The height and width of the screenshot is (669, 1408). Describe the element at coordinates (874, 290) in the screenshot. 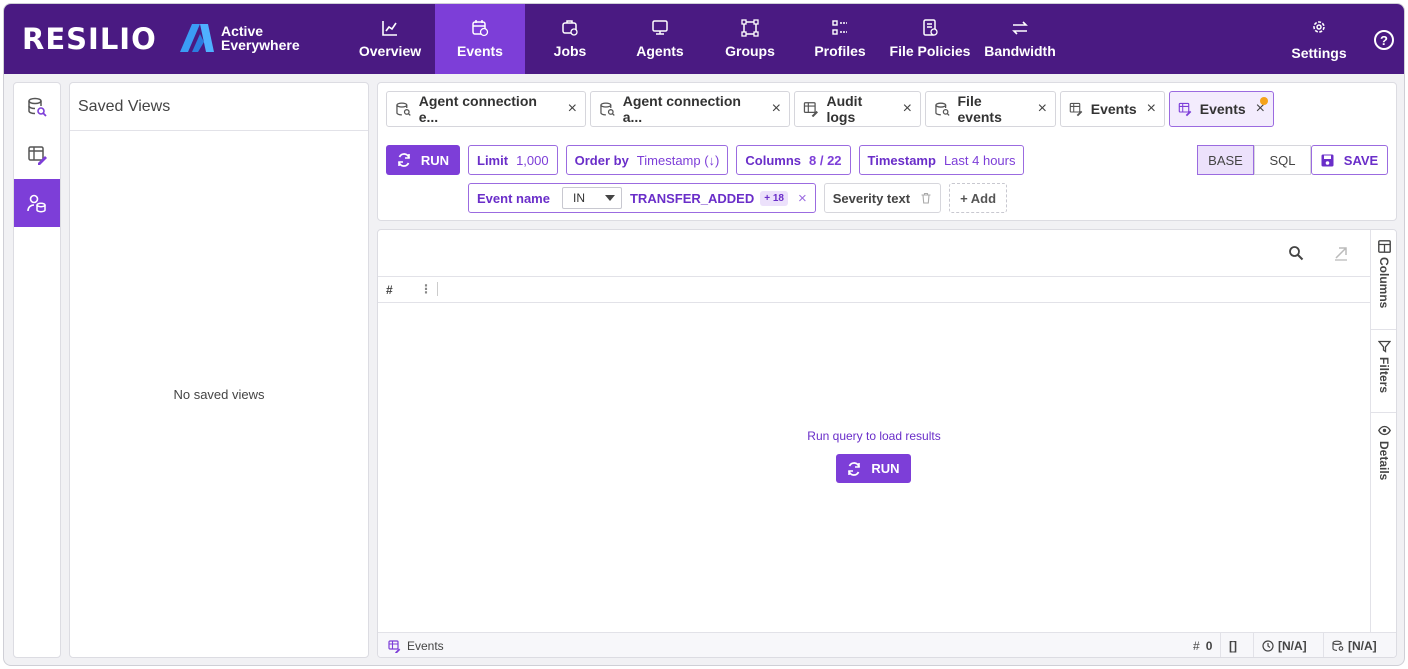

I see `results-column-header: # ⋮` at that location.